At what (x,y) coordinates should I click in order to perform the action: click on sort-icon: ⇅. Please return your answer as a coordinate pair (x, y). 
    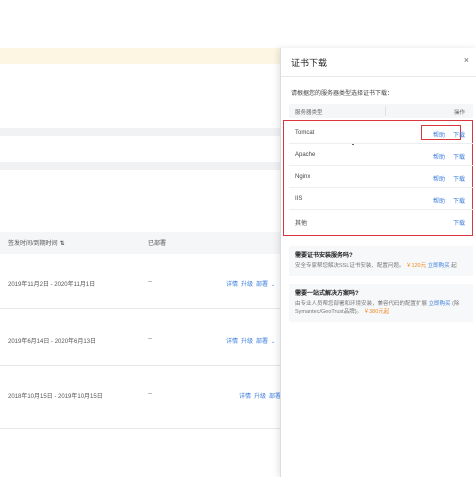
    Looking at the image, I should click on (62, 243).